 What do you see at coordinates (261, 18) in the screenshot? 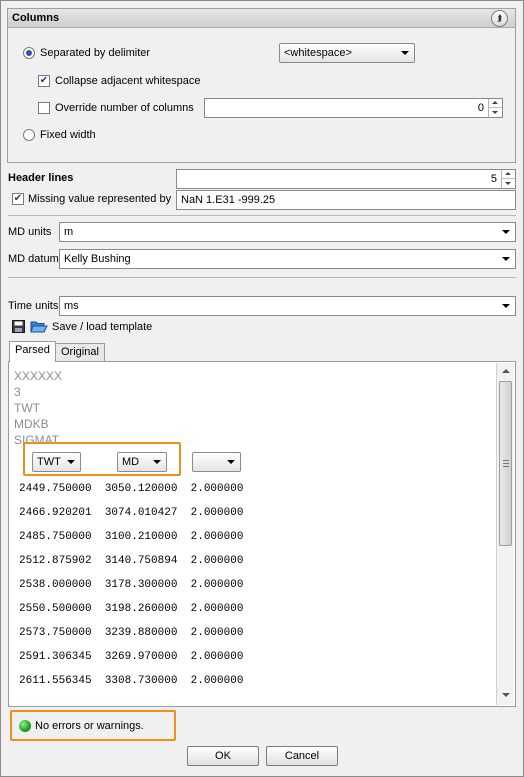
I see `columns-group-header` at bounding box center [261, 18].